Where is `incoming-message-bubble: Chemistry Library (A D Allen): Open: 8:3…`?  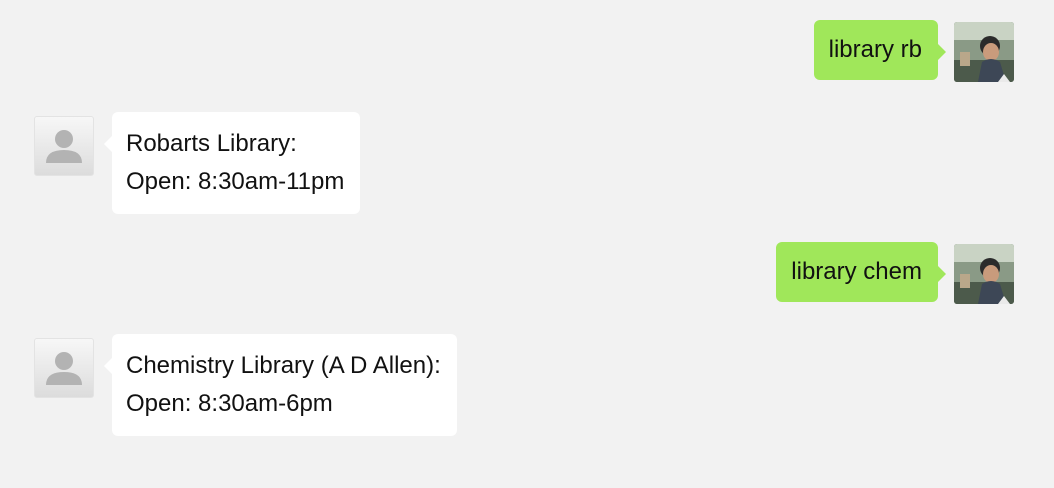 incoming-message-bubble: Chemistry Library (A D Allen): Open: 8:3… is located at coordinates (280, 385).